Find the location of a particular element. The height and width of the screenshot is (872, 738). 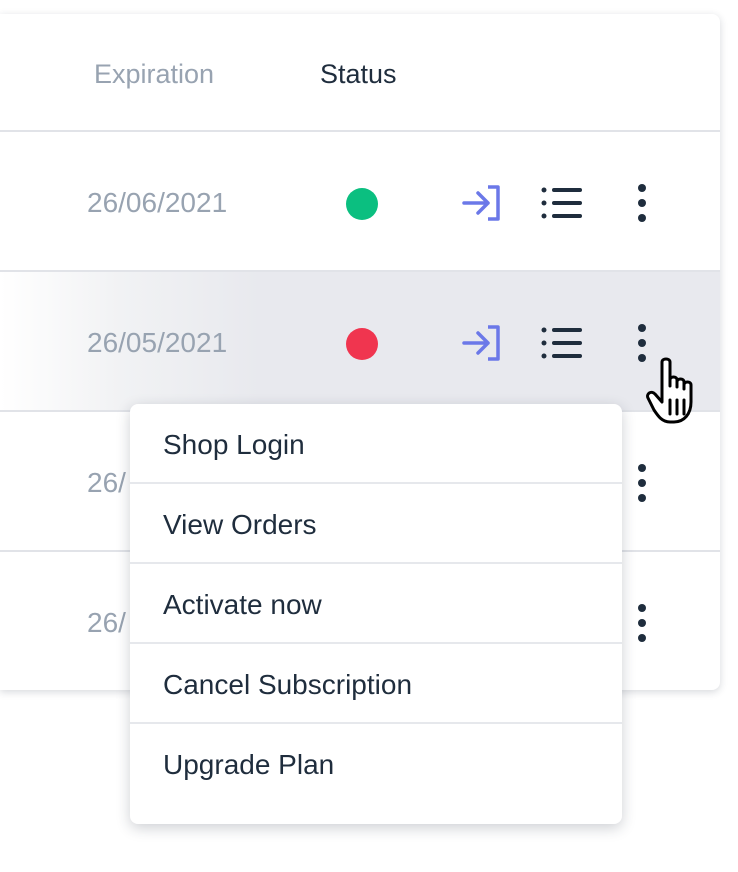

column-header-status: Status is located at coordinates (358, 74).